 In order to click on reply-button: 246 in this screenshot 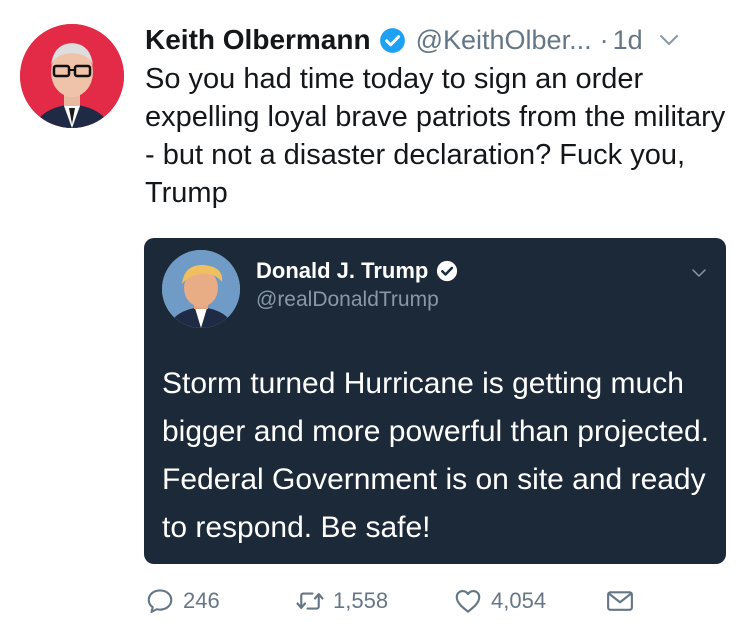, I will do `click(182, 601)`.